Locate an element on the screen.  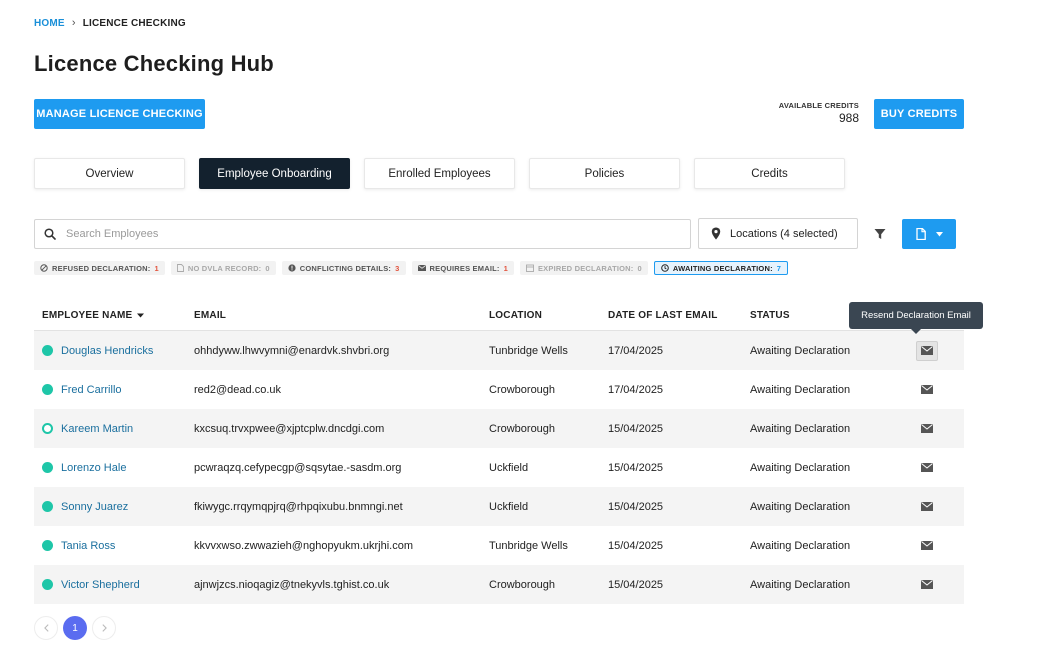
credits-value: 988 is located at coordinates (848, 118).